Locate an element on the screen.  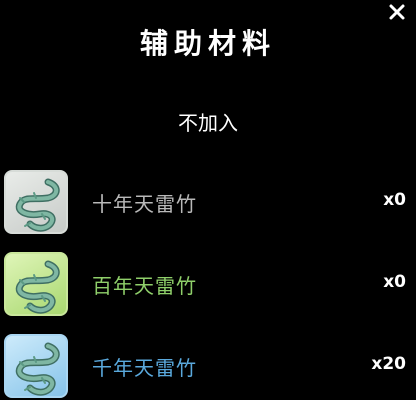
no-material-option: 不加入 is located at coordinates (208, 121).